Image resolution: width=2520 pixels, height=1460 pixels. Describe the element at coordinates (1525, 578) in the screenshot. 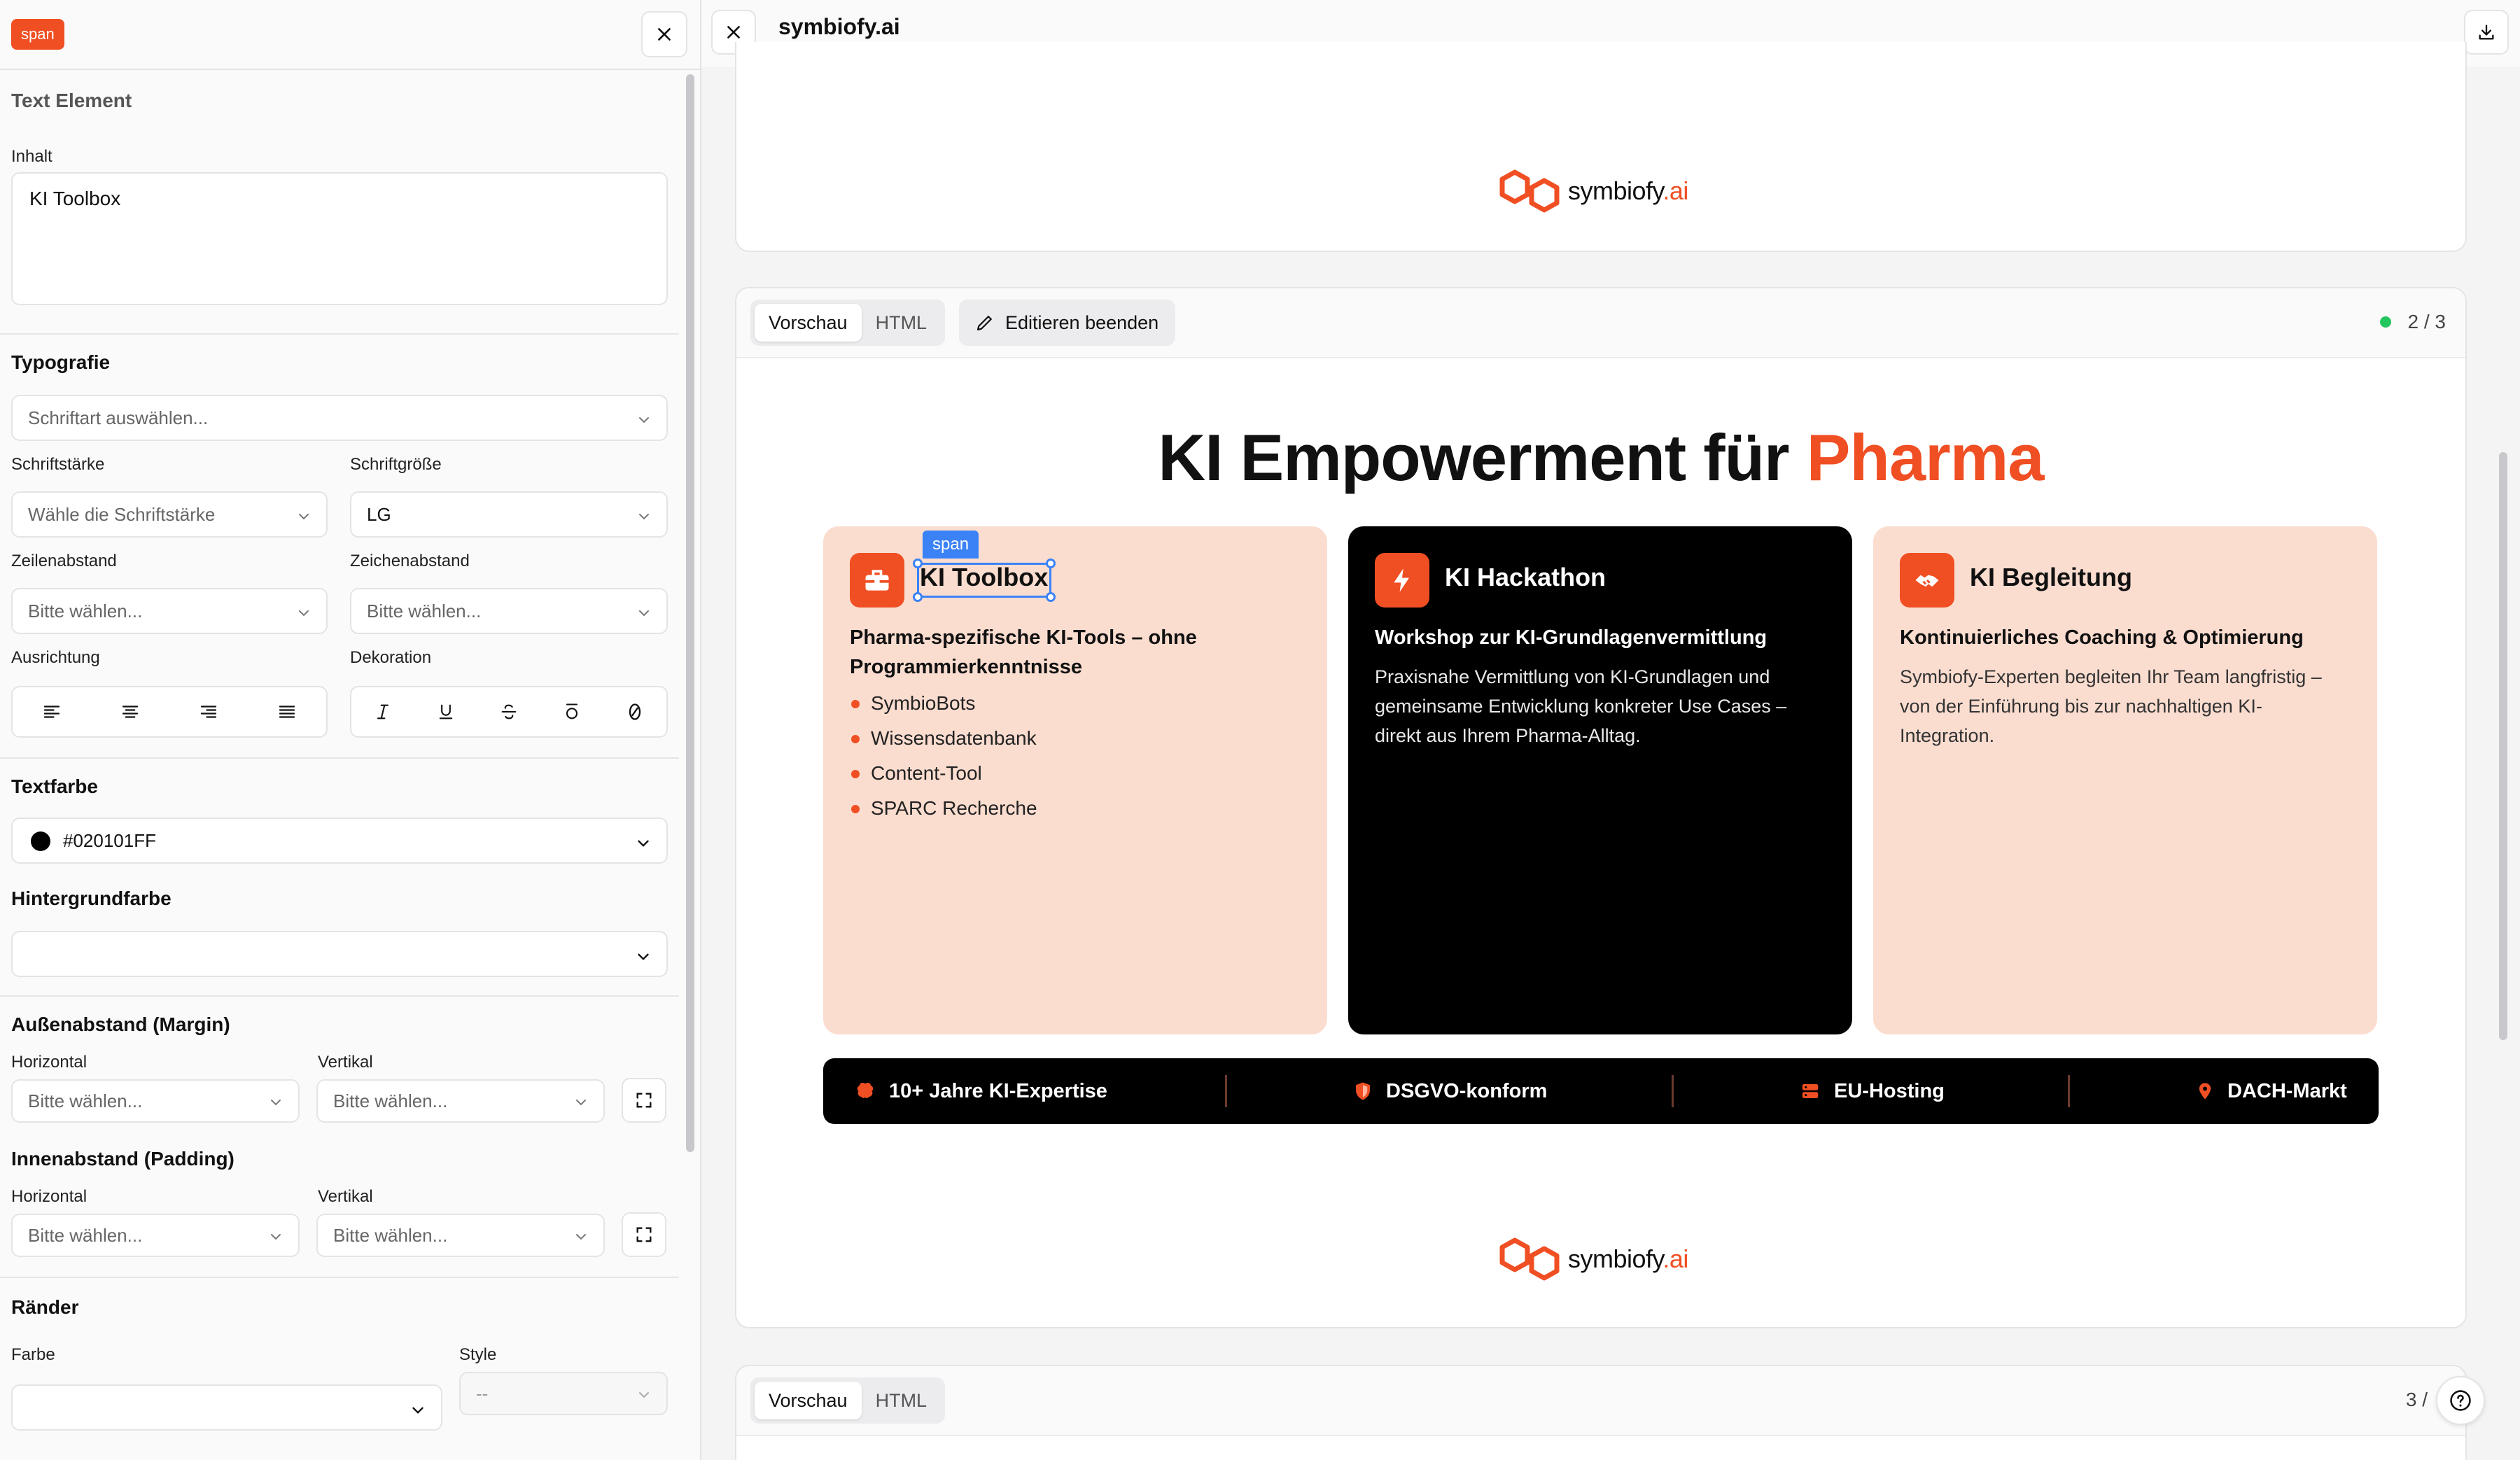

I see `feature-title: KI Hackathon` at that location.